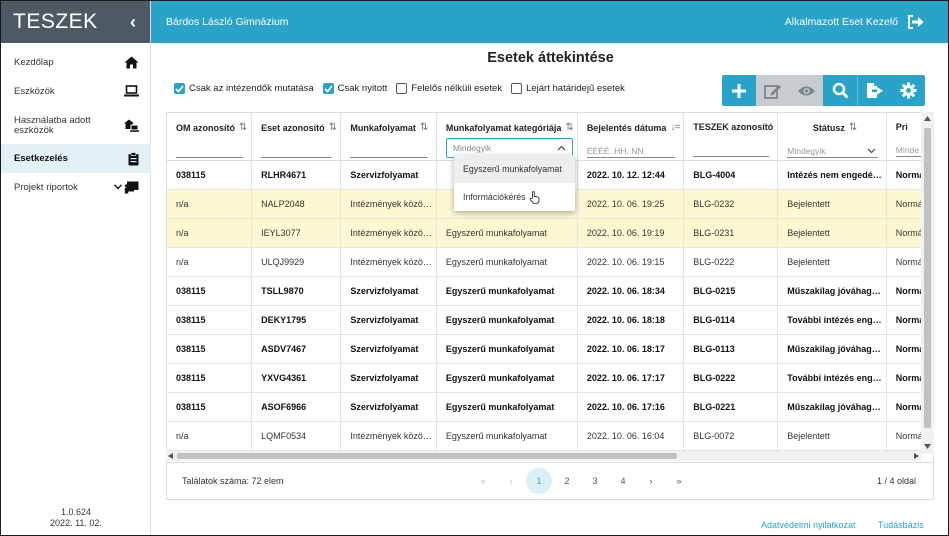 This screenshot has width=949, height=536. Describe the element at coordinates (76, 125) in the screenshot. I see `sidebar-item-hasznalatba-adott: Használatba adott eszközök` at that location.